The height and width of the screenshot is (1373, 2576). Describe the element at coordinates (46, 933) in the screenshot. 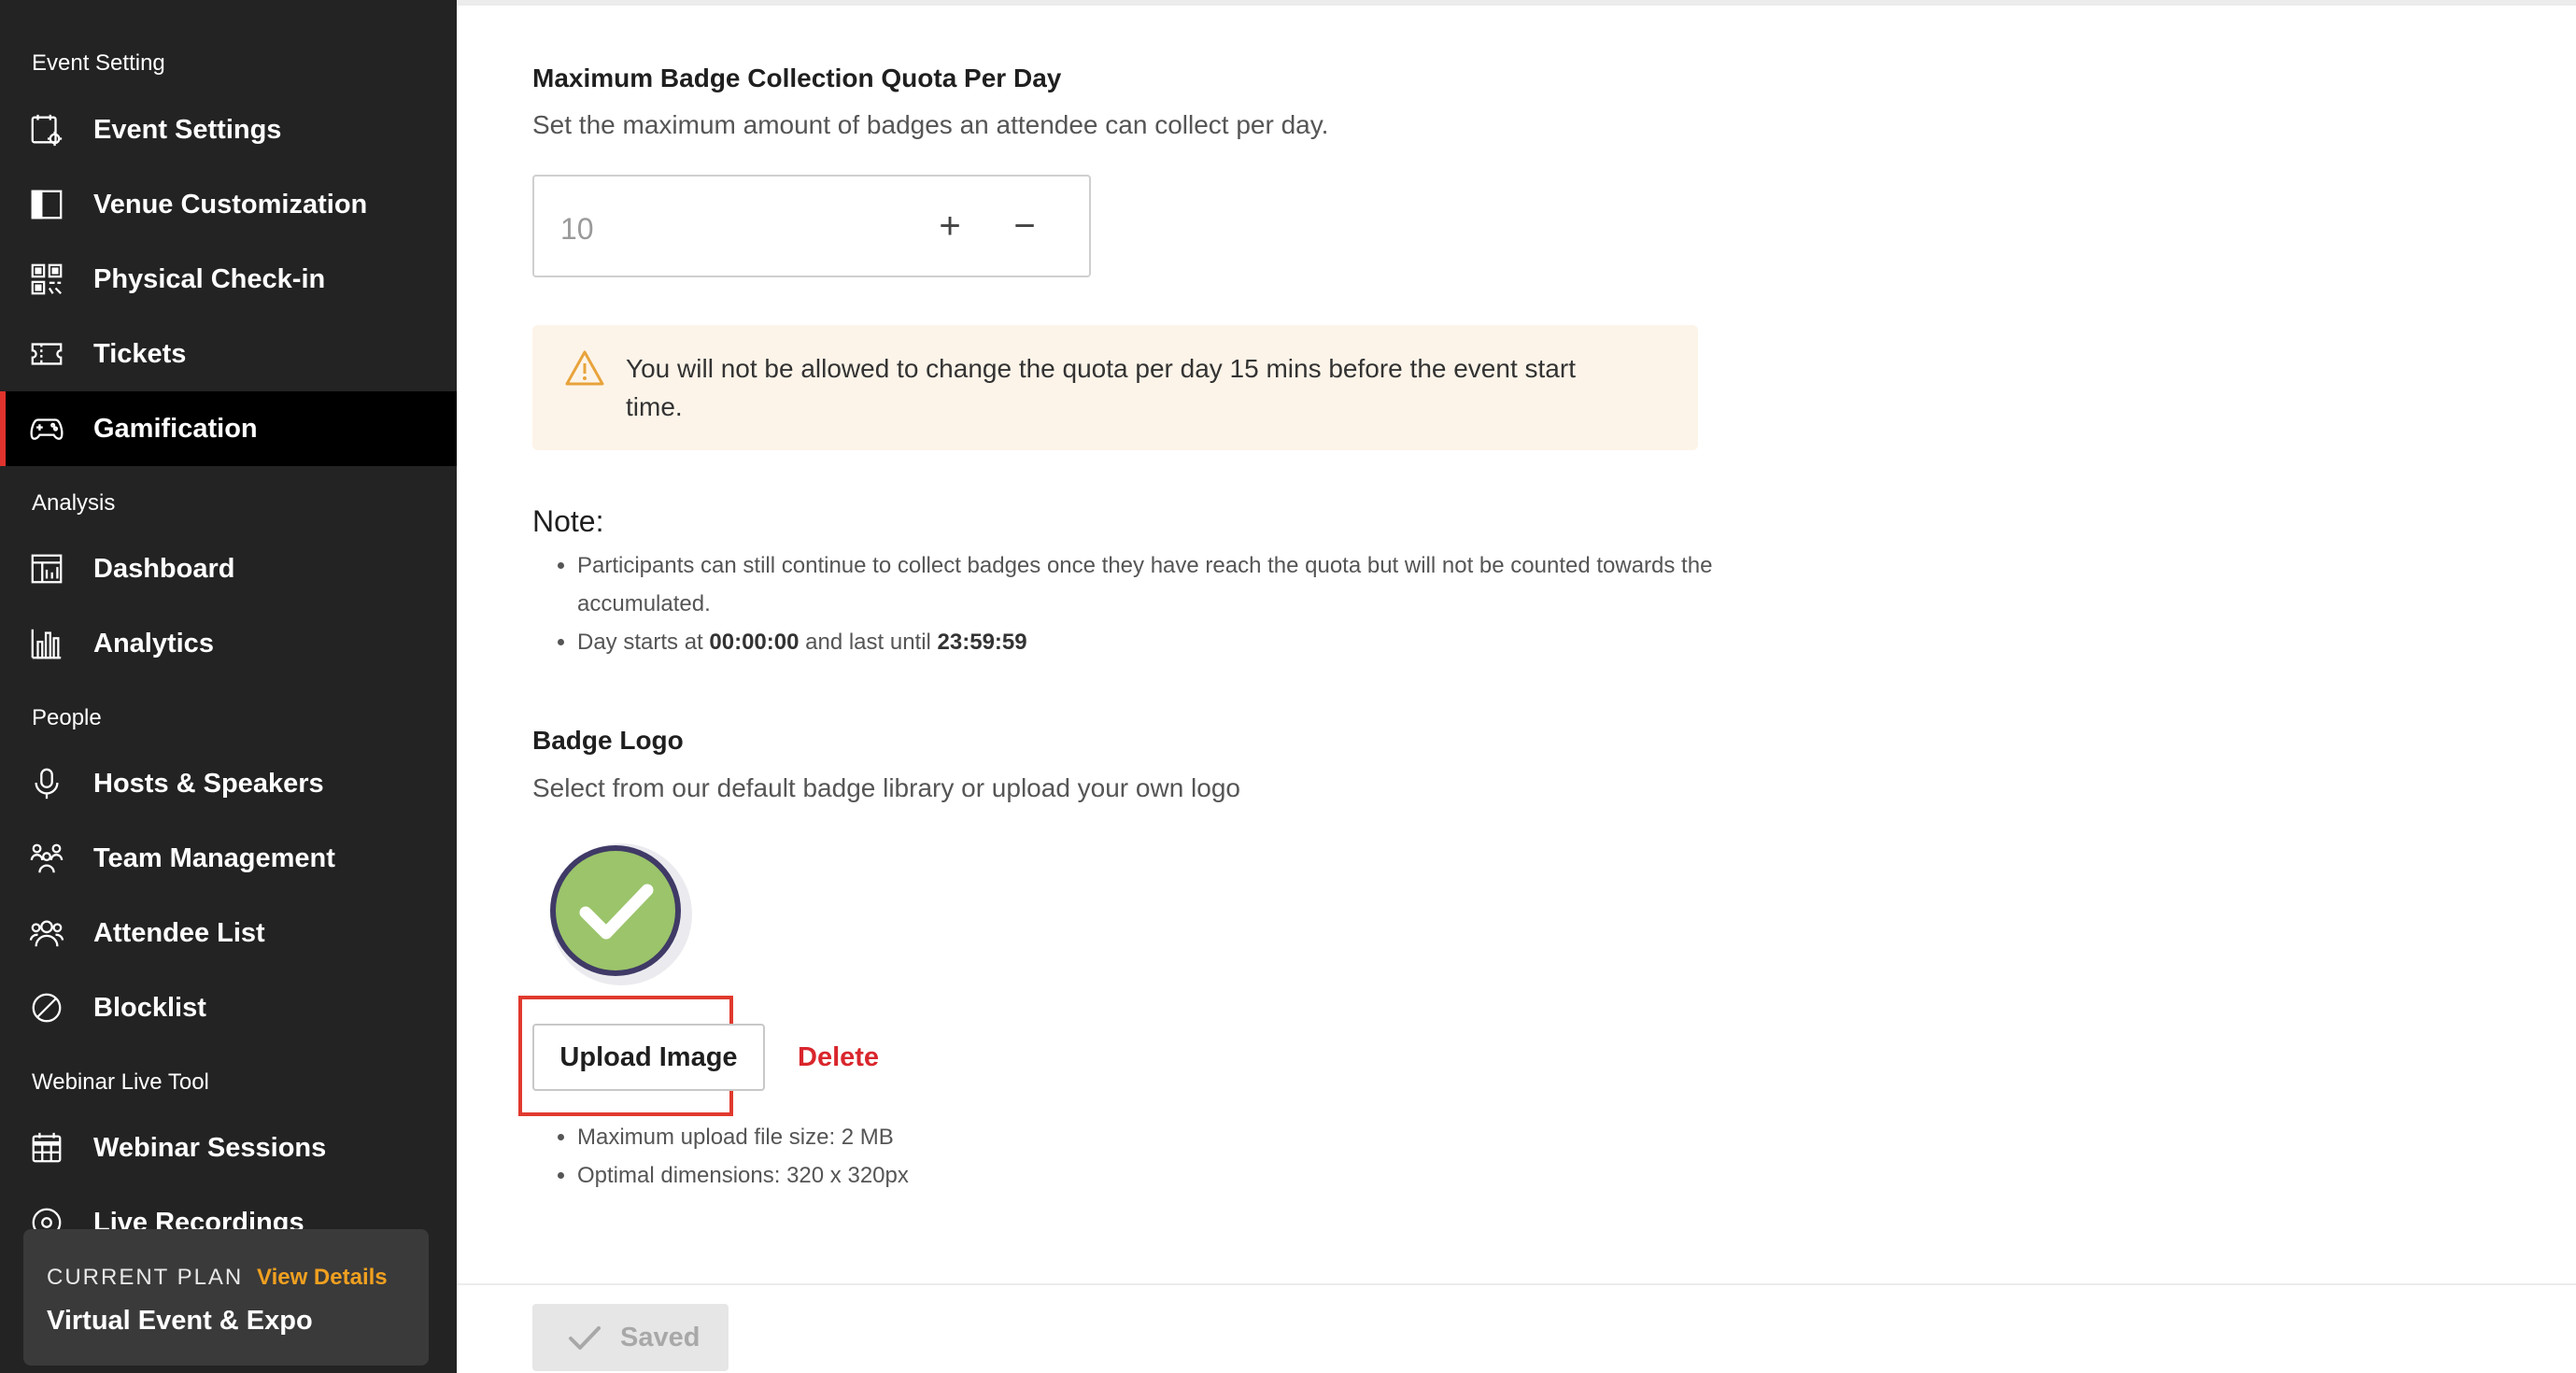

I see `users-icon` at that location.